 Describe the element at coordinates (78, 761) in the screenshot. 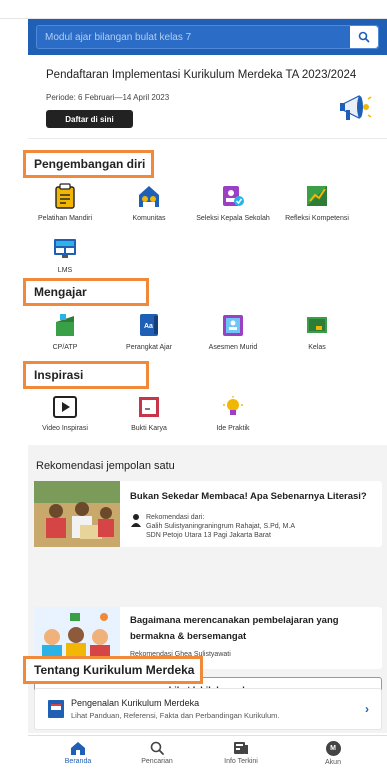

I see `nav-label: Beranda` at that location.